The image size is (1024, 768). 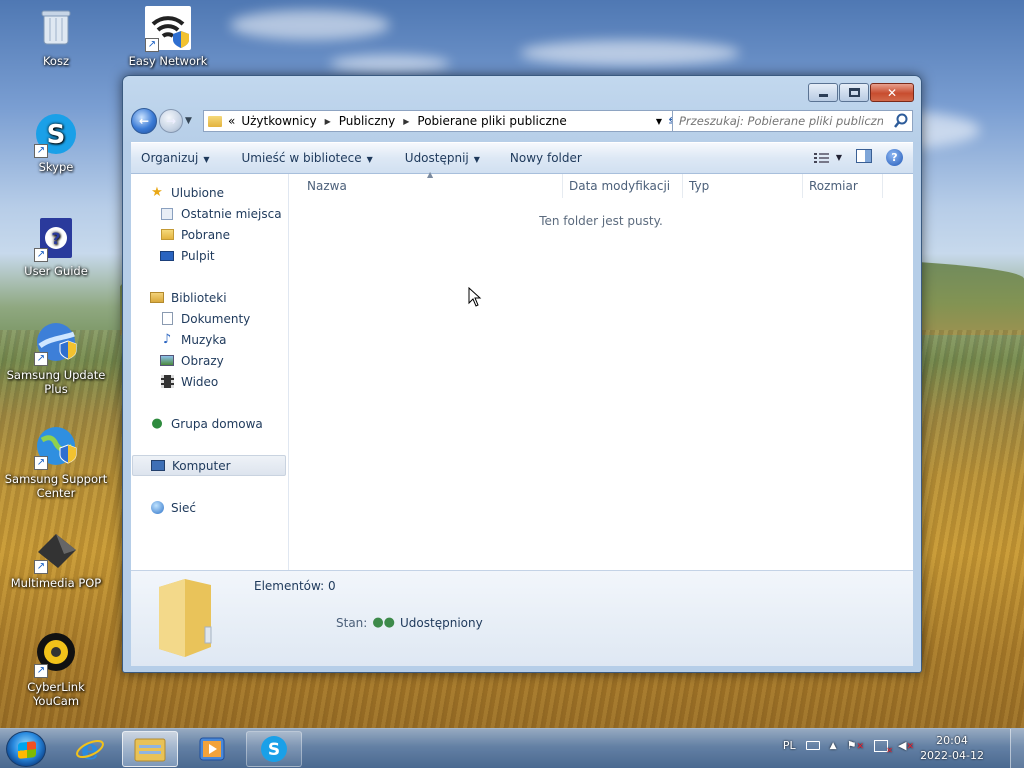 I want to click on volume-muted-icon: ◀✕, so click(x=906, y=745).